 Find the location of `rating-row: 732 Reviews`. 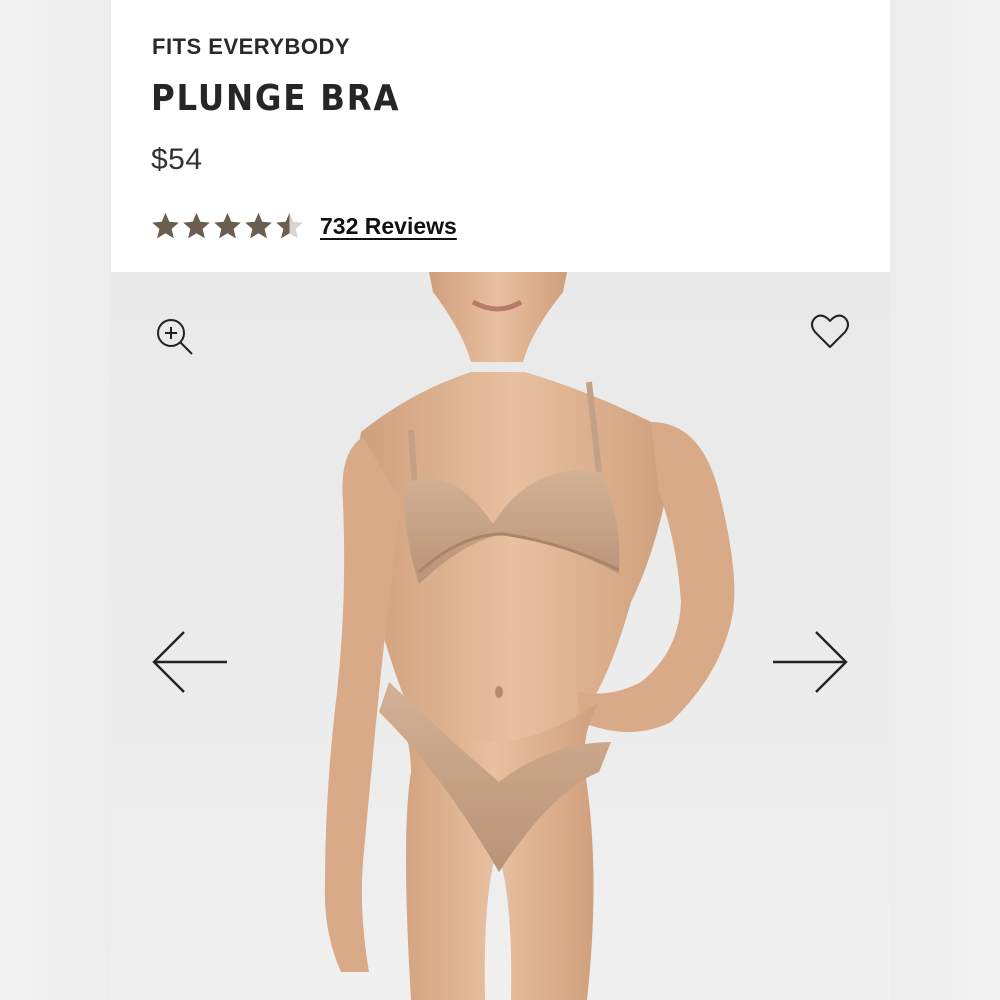

rating-row: 732 Reviews is located at coordinates (304, 226).